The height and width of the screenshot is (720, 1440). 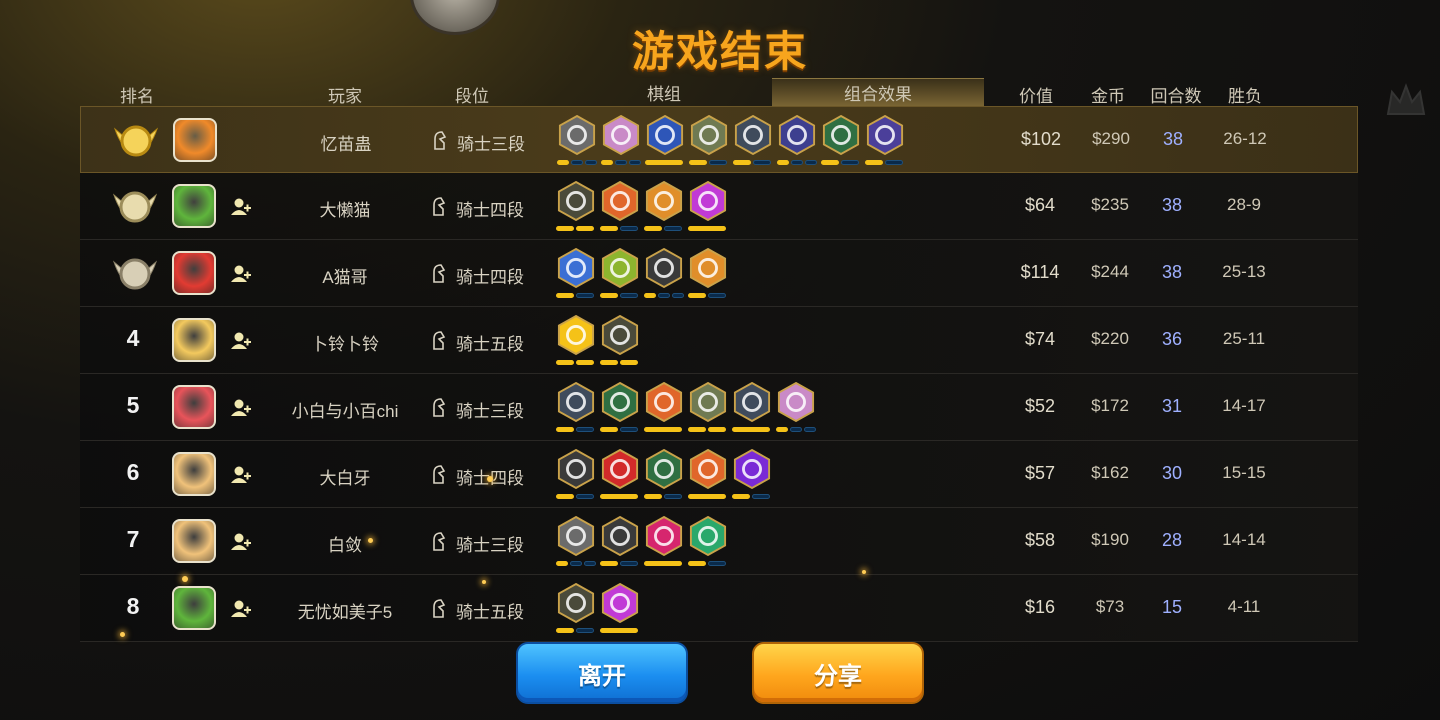 What do you see at coordinates (708, 536) in the screenshot?
I see `paw-icon` at bounding box center [708, 536].